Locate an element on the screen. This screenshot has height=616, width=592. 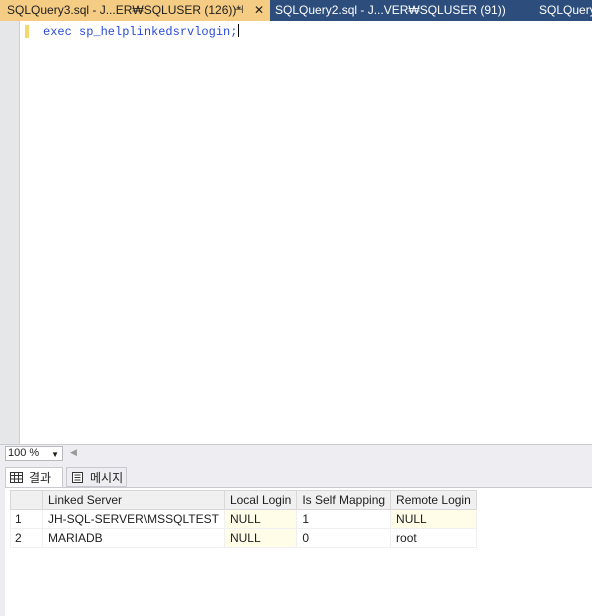
table-row: 2 MARIADB NULL 0 root is located at coordinates (243, 538).